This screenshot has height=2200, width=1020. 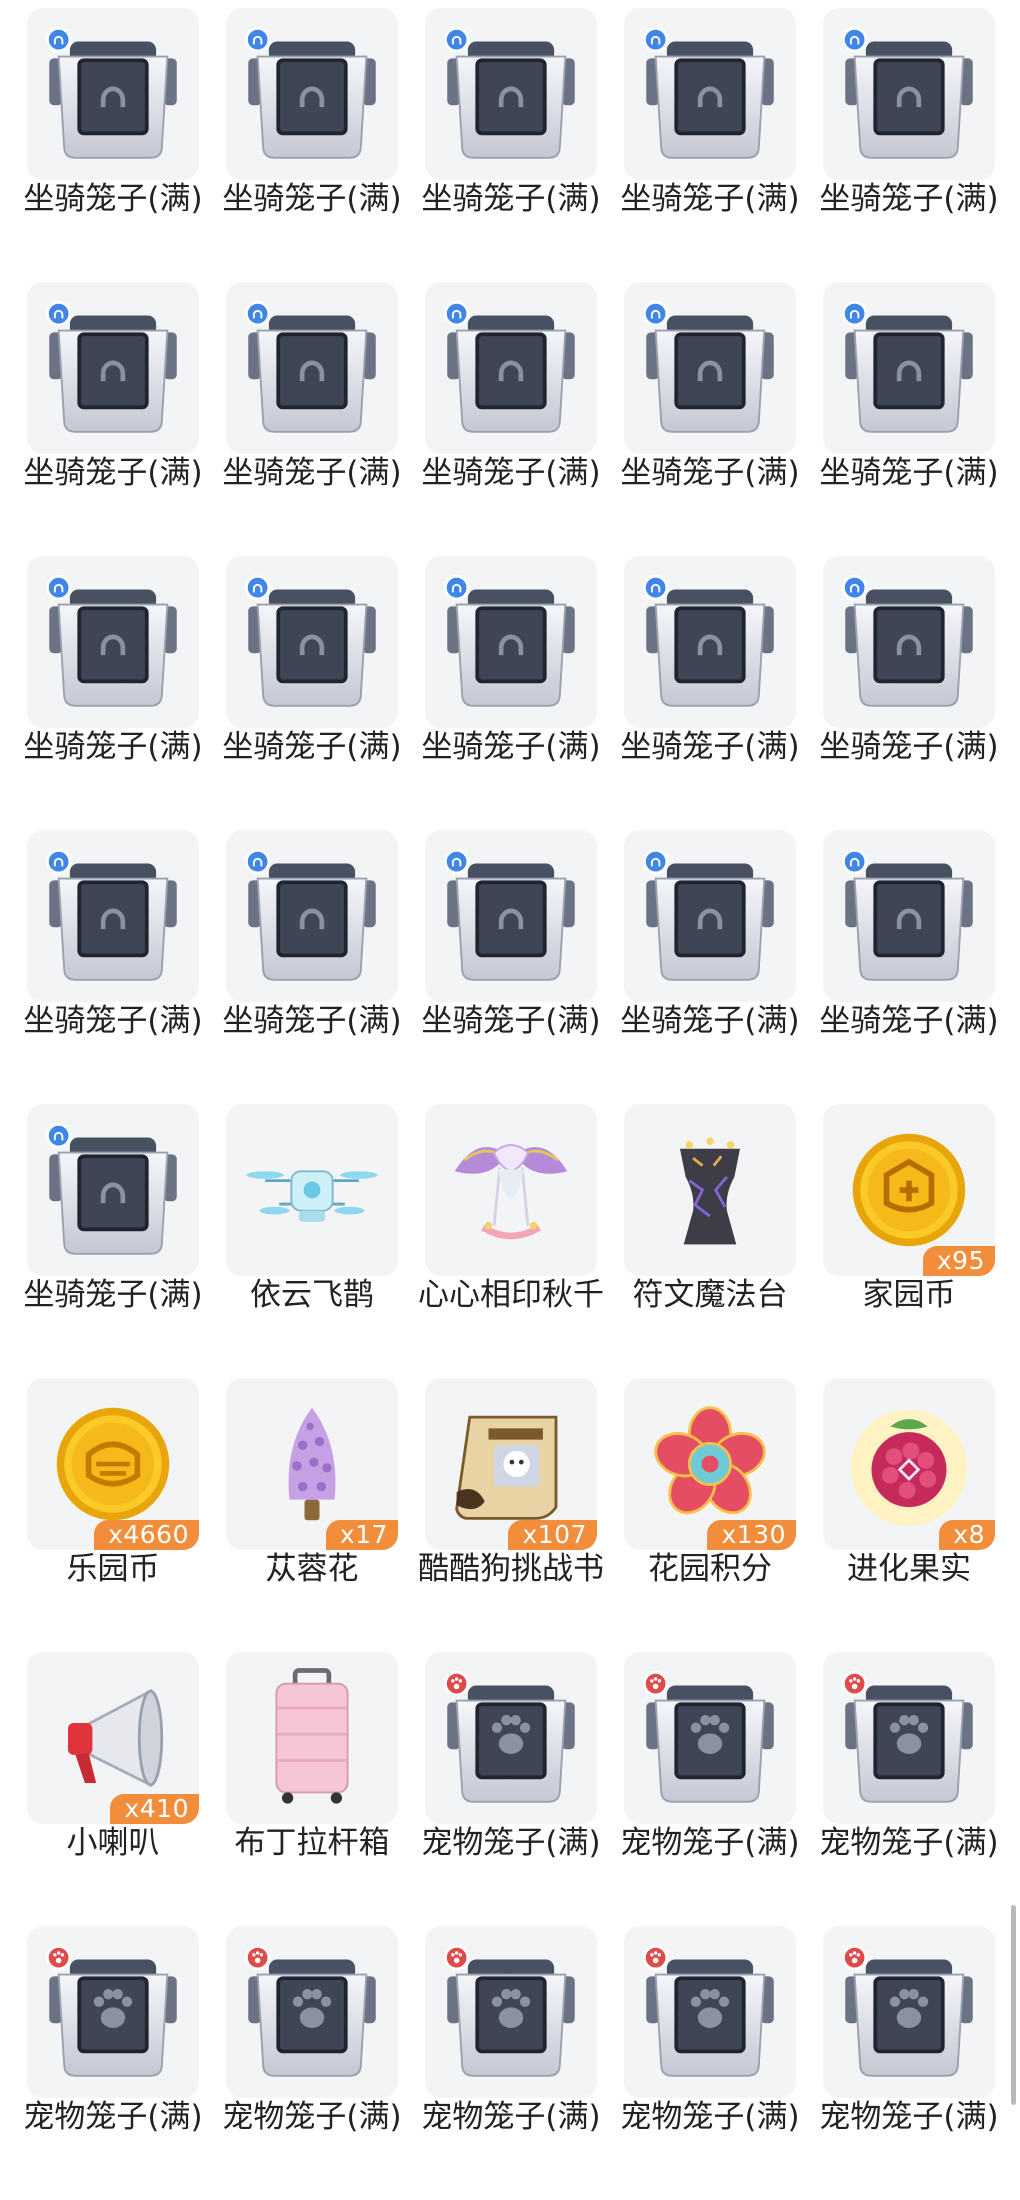 What do you see at coordinates (312, 1464) in the screenshot?
I see `item-tile: x17` at bounding box center [312, 1464].